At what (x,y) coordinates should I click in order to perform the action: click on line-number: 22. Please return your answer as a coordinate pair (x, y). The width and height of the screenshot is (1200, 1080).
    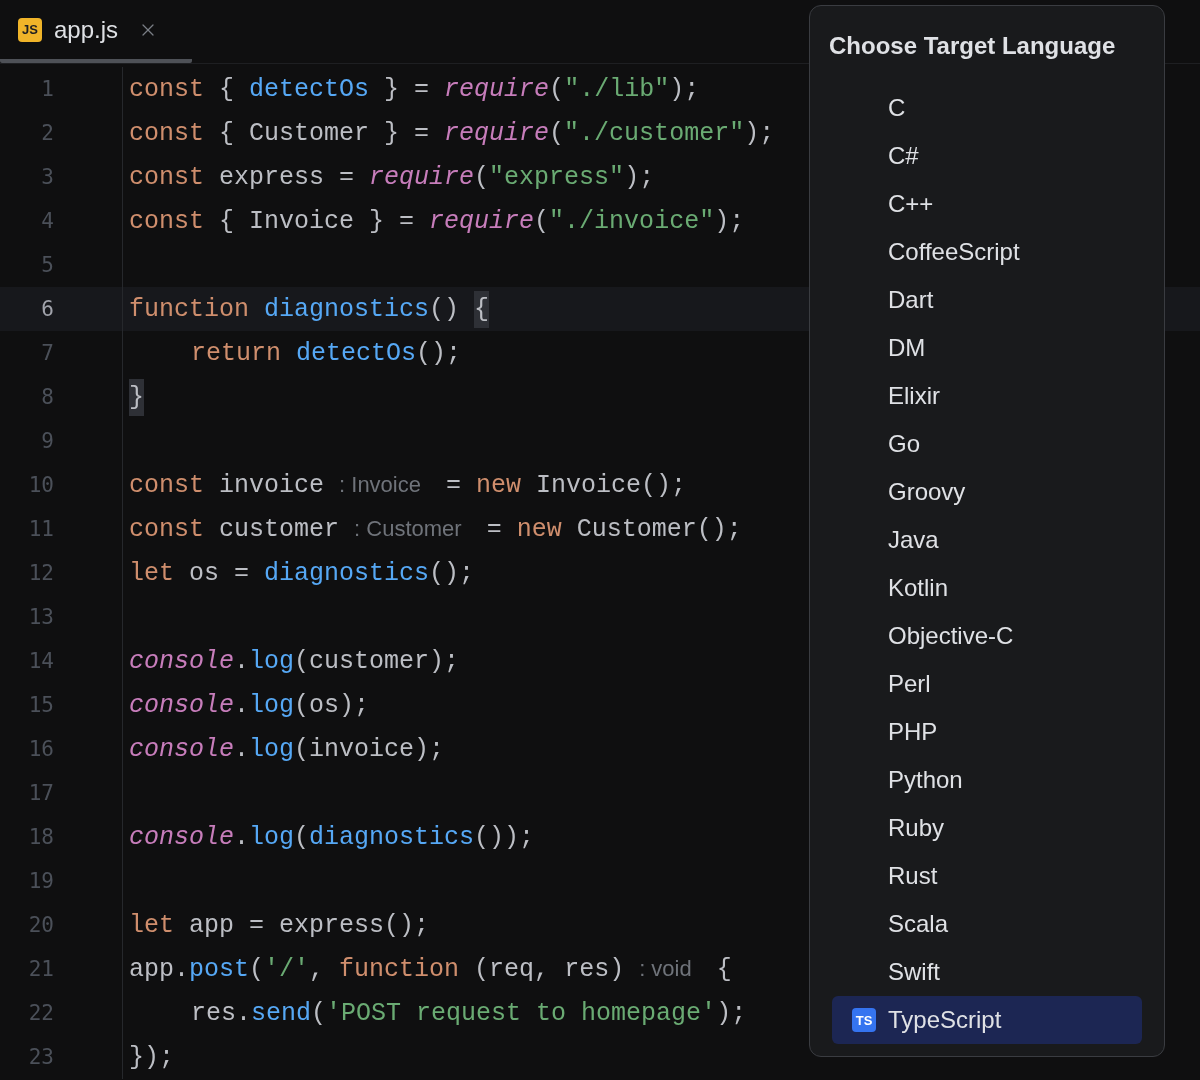
    Looking at the image, I should click on (40, 1013).